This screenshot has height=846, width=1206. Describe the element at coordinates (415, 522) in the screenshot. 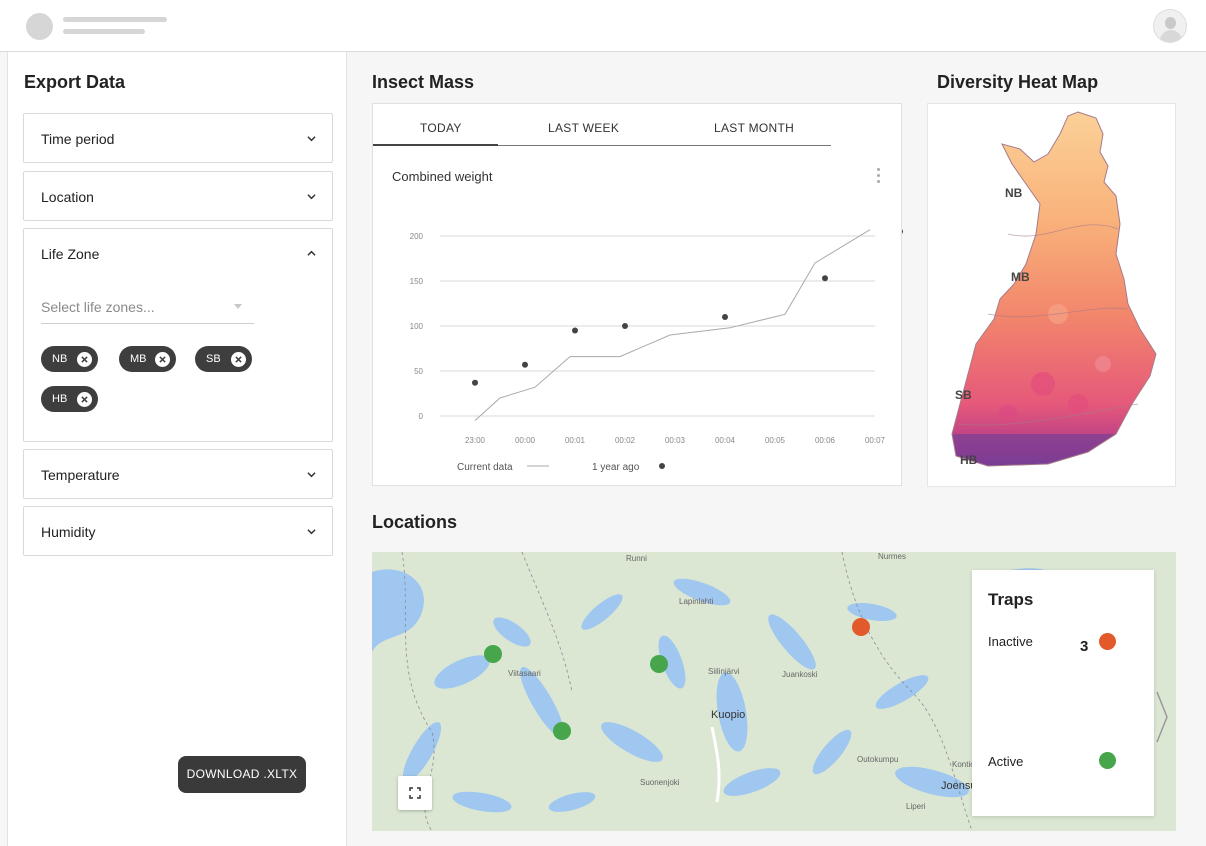

I see `locations-title: Locations` at that location.